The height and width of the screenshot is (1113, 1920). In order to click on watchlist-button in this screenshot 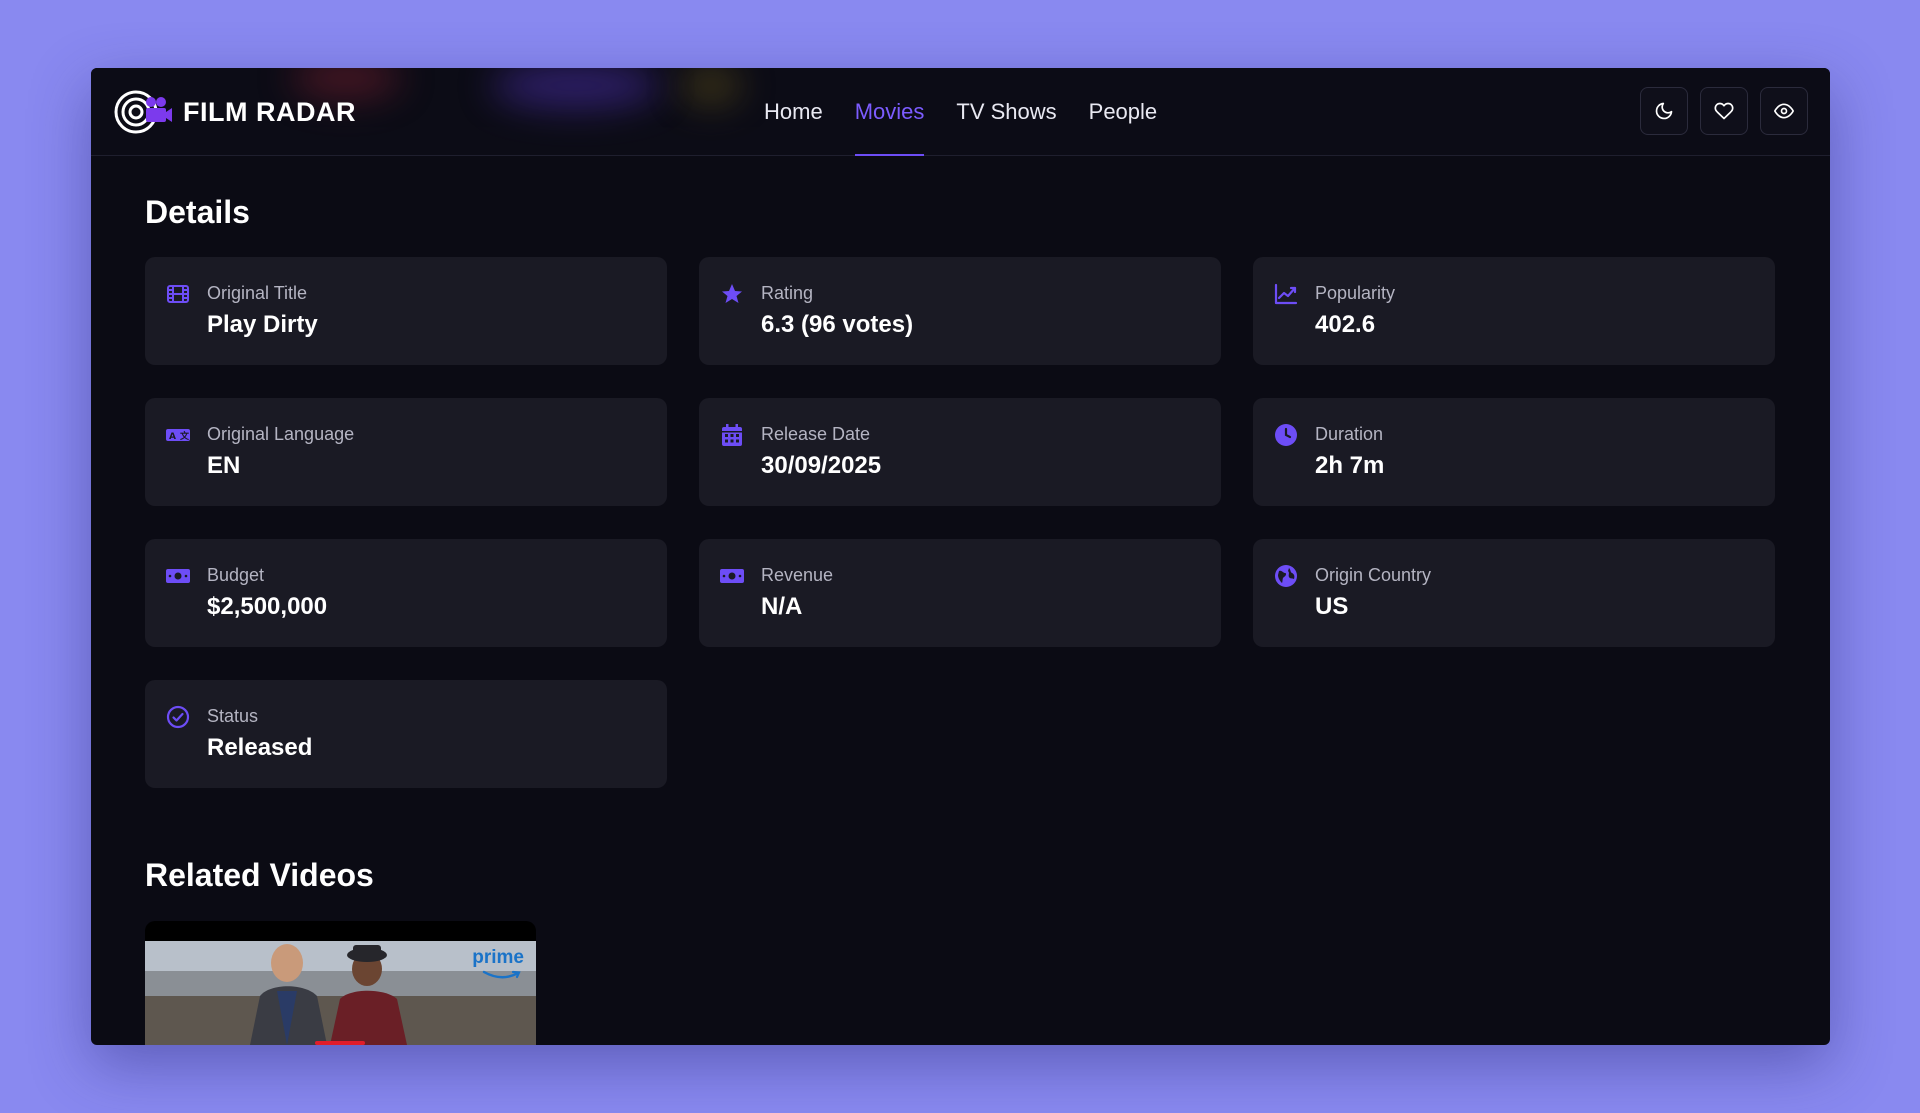, I will do `click(1784, 111)`.